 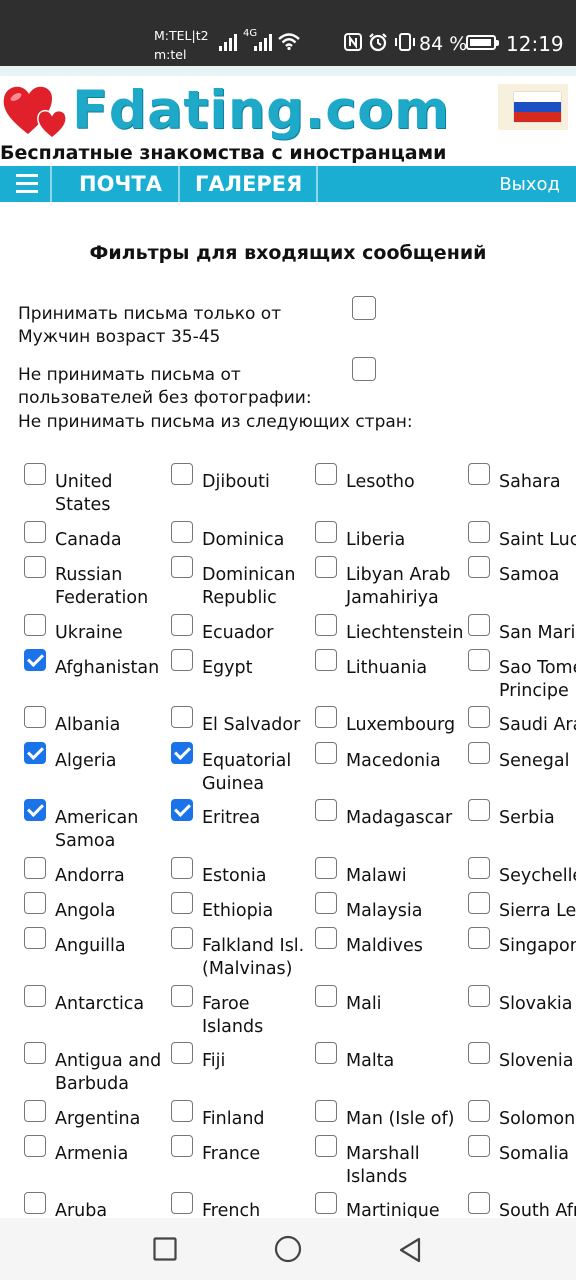 I want to click on country-name: Antarctica, so click(x=100, y=1004).